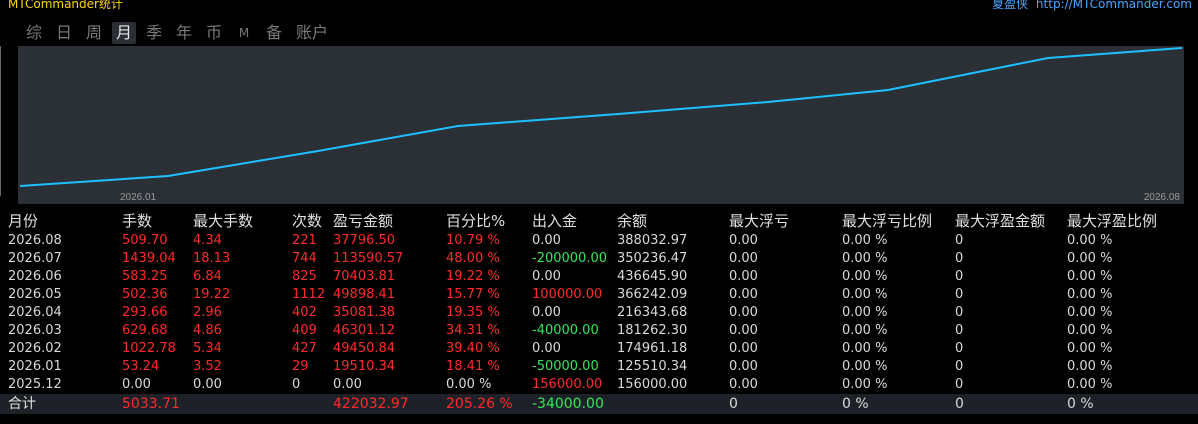  I want to click on column-header: 最大浮亏, so click(759, 221).